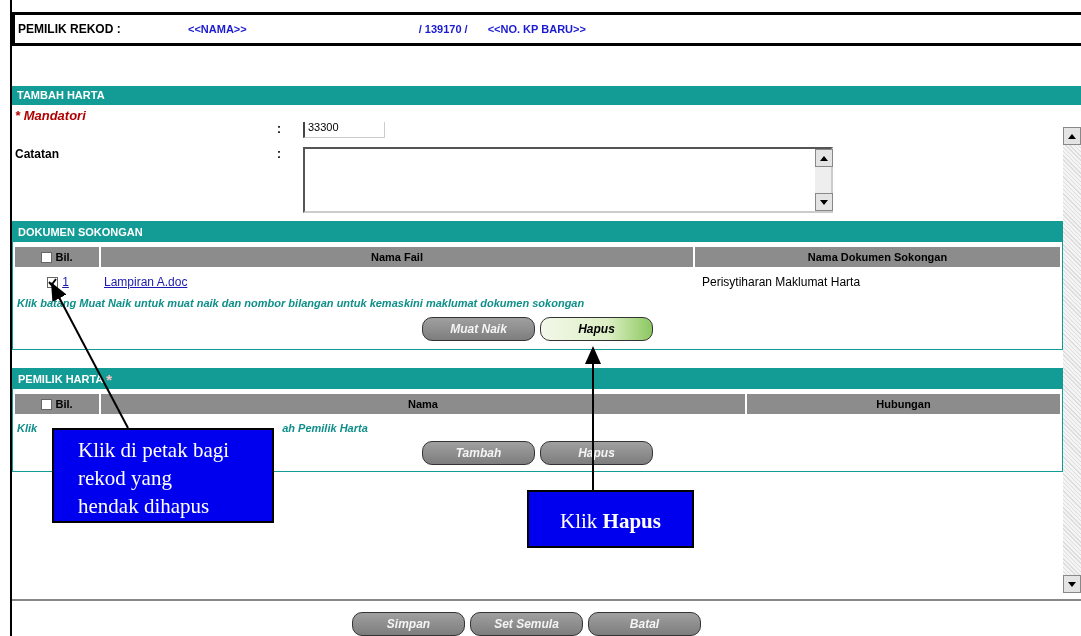  What do you see at coordinates (217, 28) in the screenshot?
I see `owner-name: <<NAMA>>` at bounding box center [217, 28].